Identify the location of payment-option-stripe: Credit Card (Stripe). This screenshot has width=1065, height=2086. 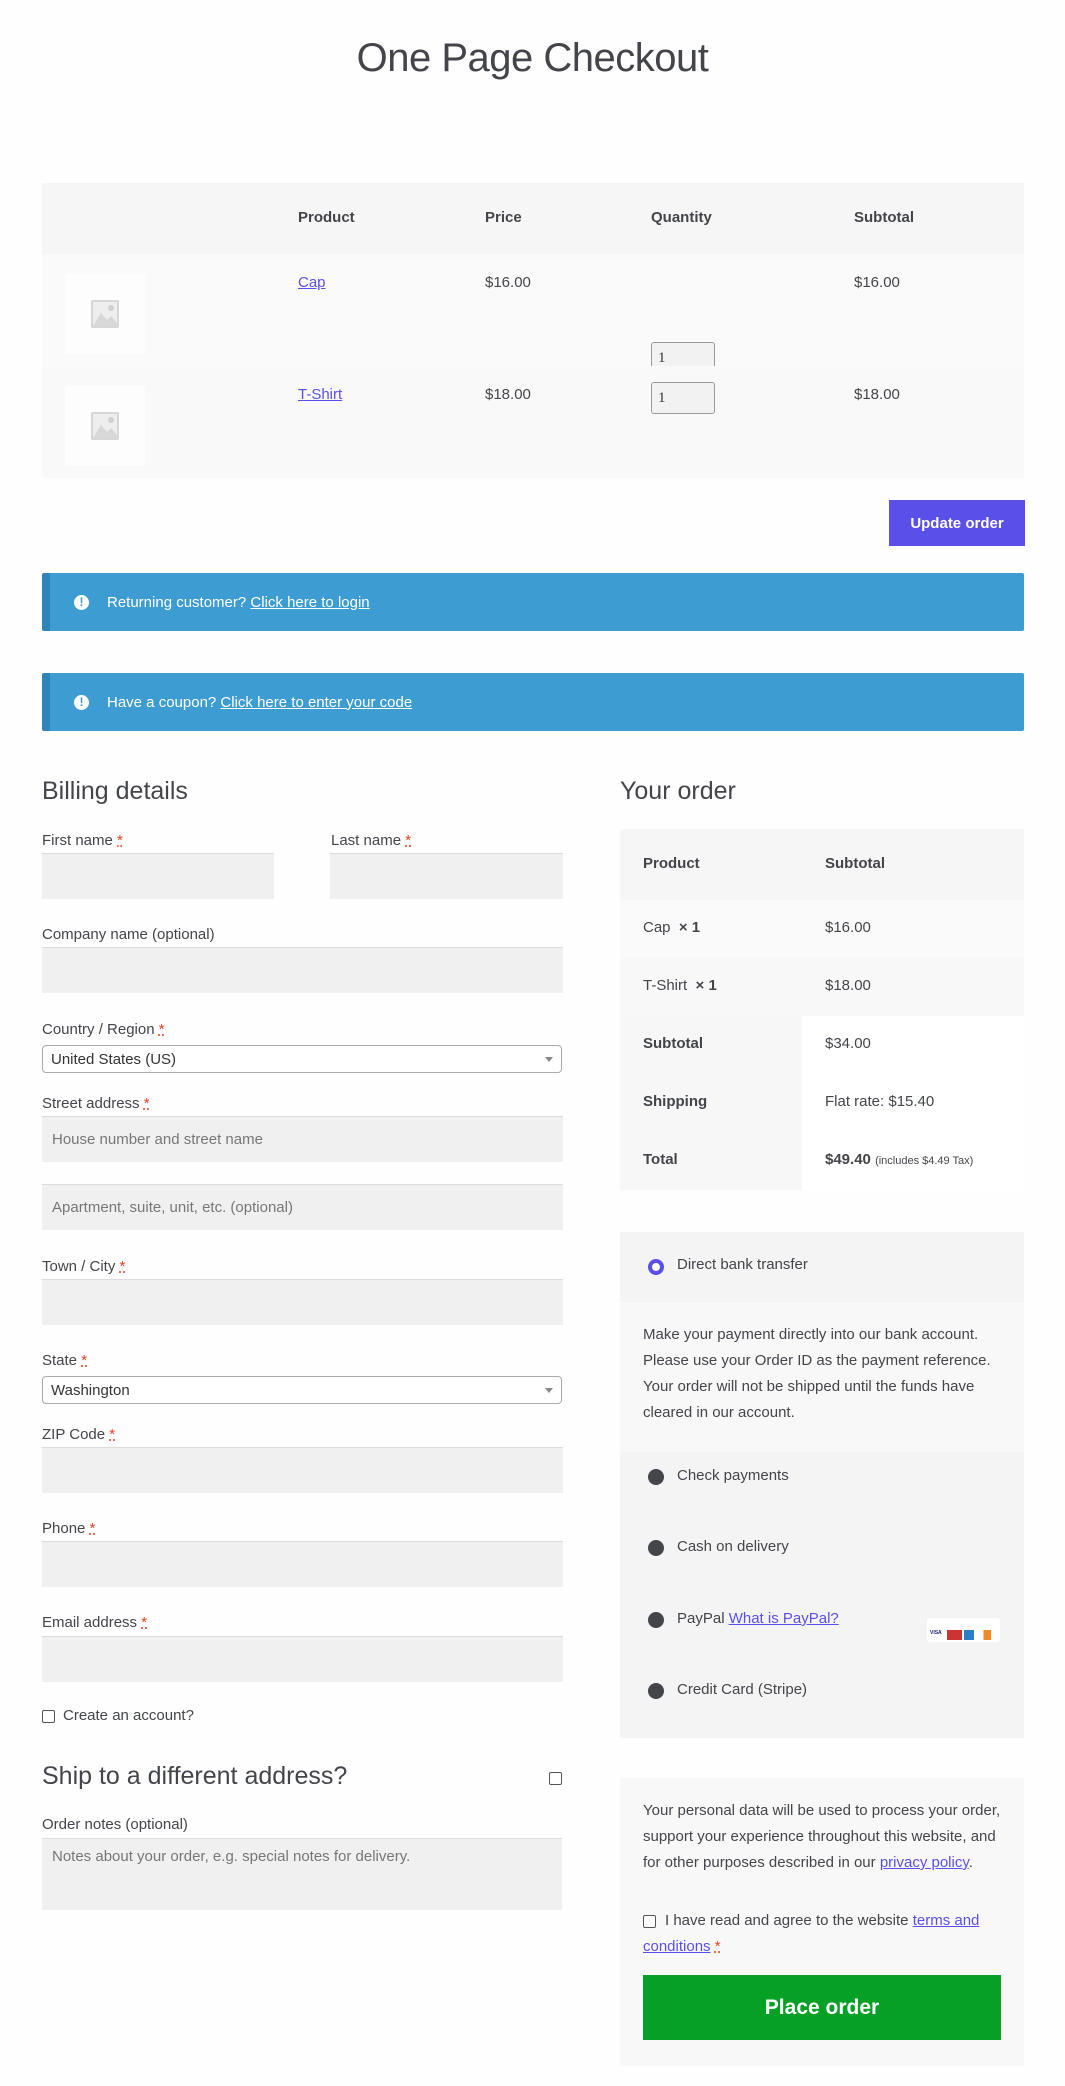
(822, 1701).